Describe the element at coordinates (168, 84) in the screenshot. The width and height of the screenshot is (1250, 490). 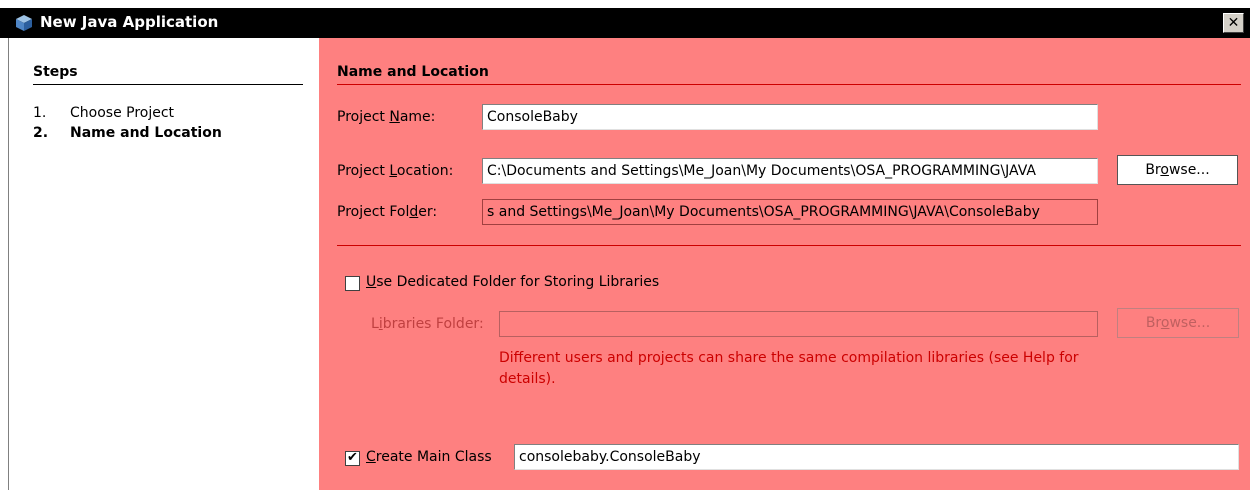
I see `steps-divider` at that location.